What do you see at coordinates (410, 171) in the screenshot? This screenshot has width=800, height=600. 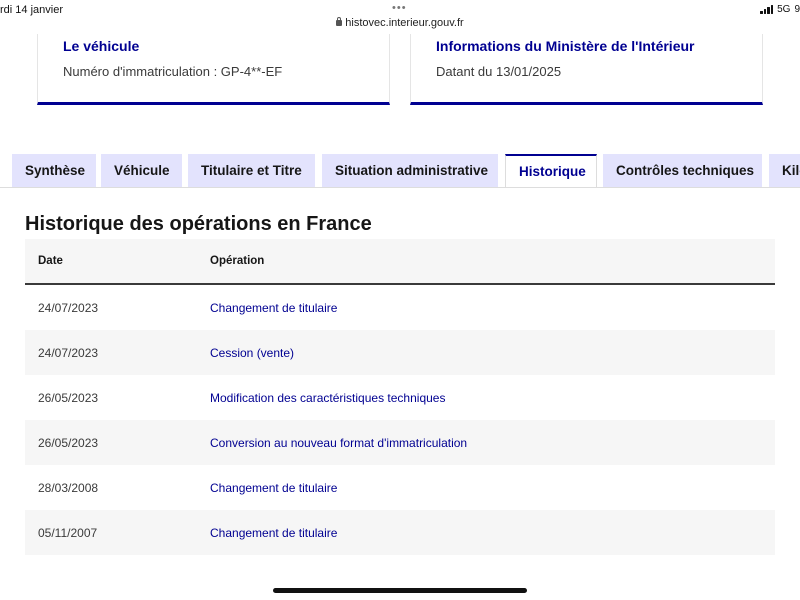 I see `tab-situation-administrative: Situation administrative` at bounding box center [410, 171].